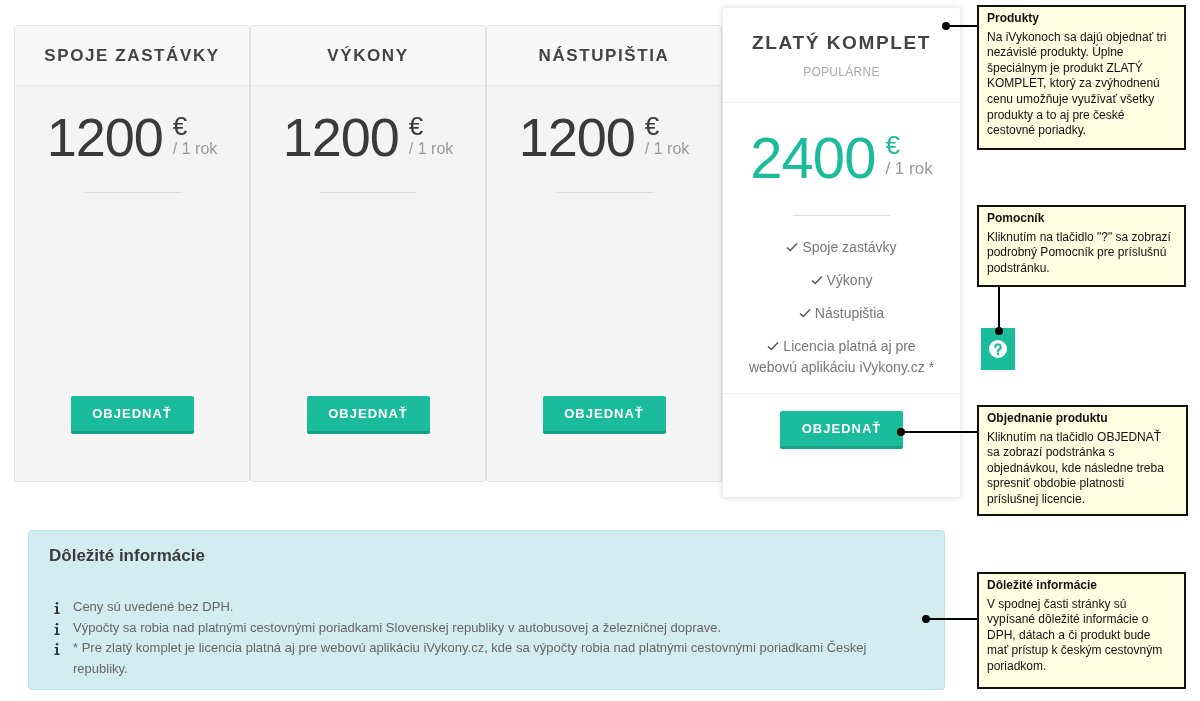 The height and width of the screenshot is (701, 1200). What do you see at coordinates (1016, 219) in the screenshot?
I see `callout-title: Pomocník` at bounding box center [1016, 219].